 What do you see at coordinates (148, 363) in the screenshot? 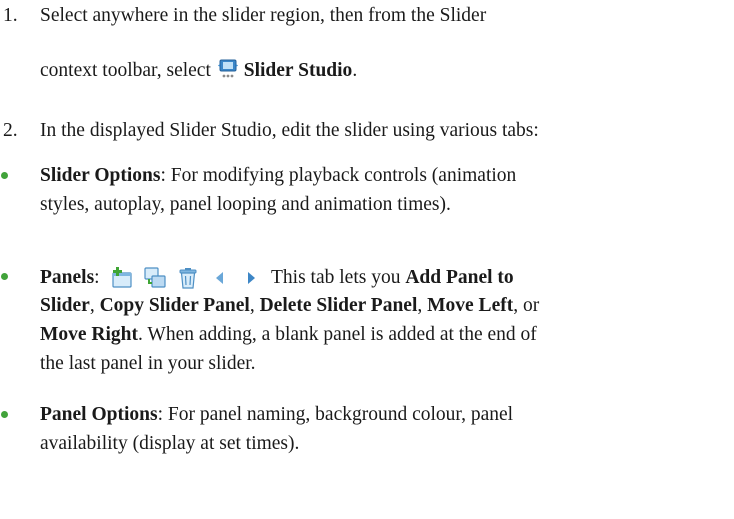
I see `tab-description-line-4: the last panel in your slider.` at bounding box center [148, 363].